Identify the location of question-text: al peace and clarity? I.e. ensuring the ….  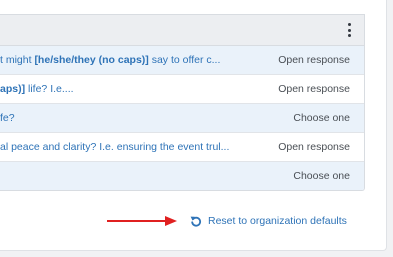
(127, 147).